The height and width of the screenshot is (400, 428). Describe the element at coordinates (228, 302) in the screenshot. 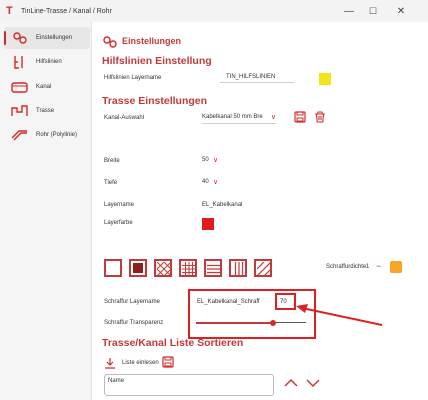

I see `schraffur-layer-value: EL_Kabelkanal_Schraff` at that location.